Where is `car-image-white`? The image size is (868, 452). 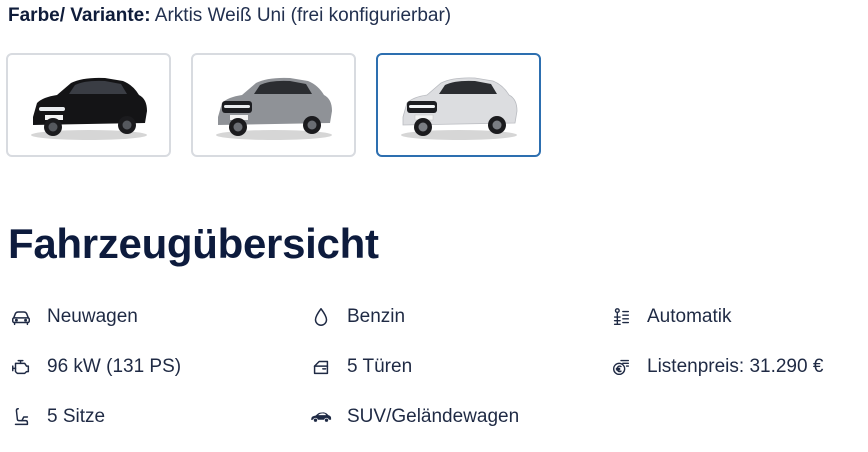 car-image-white is located at coordinates (458, 108).